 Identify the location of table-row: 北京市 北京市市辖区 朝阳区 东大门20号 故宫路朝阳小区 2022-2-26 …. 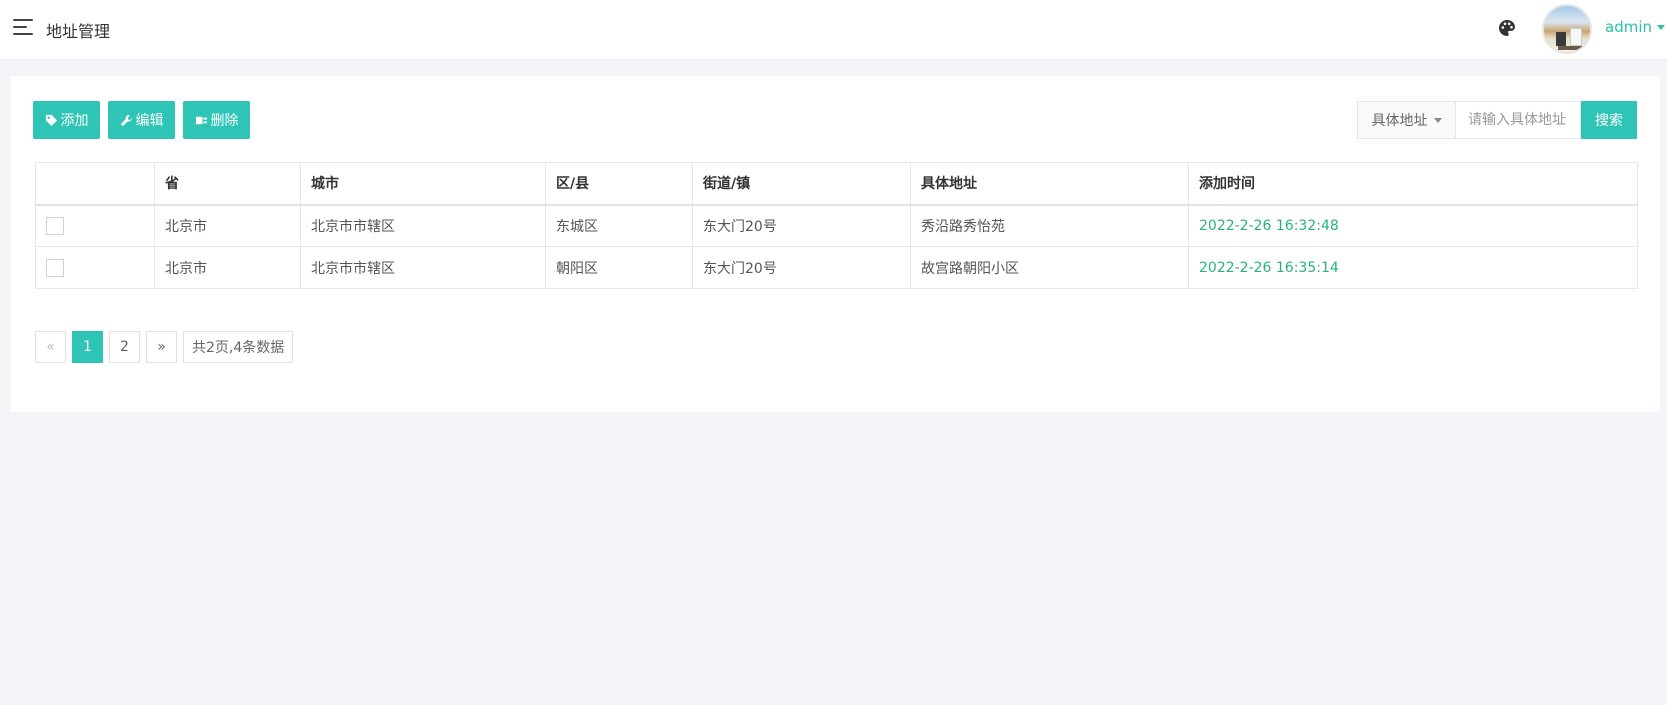
(836, 267).